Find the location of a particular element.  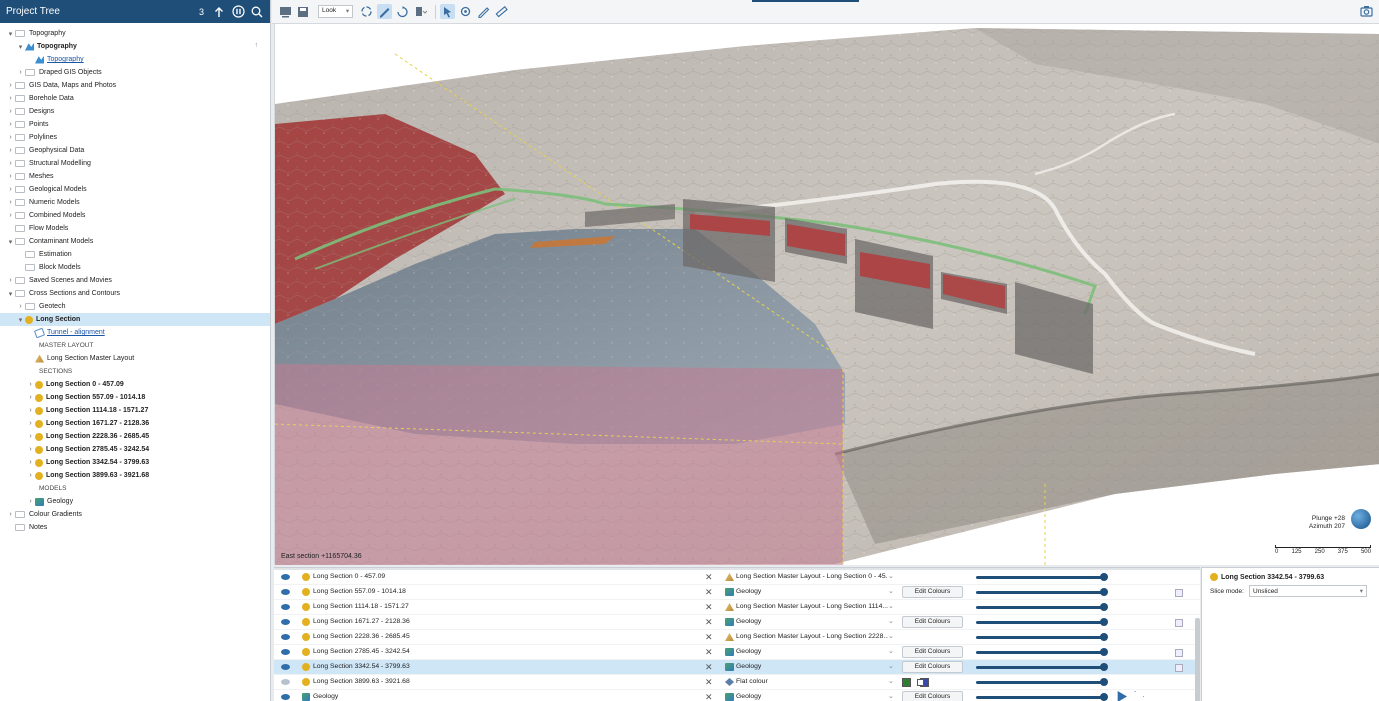

tree-item: › Long Section 2785.45 - 3242.54 is located at coordinates (135, 449).